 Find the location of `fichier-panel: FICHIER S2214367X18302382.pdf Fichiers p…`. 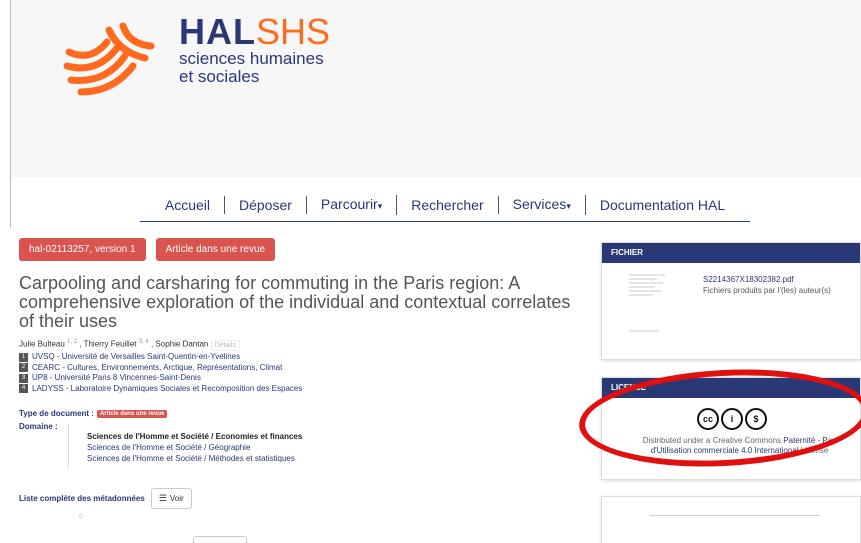

fichier-panel: FICHIER S2214367X18302382.pdf Fichiers p… is located at coordinates (731, 301).